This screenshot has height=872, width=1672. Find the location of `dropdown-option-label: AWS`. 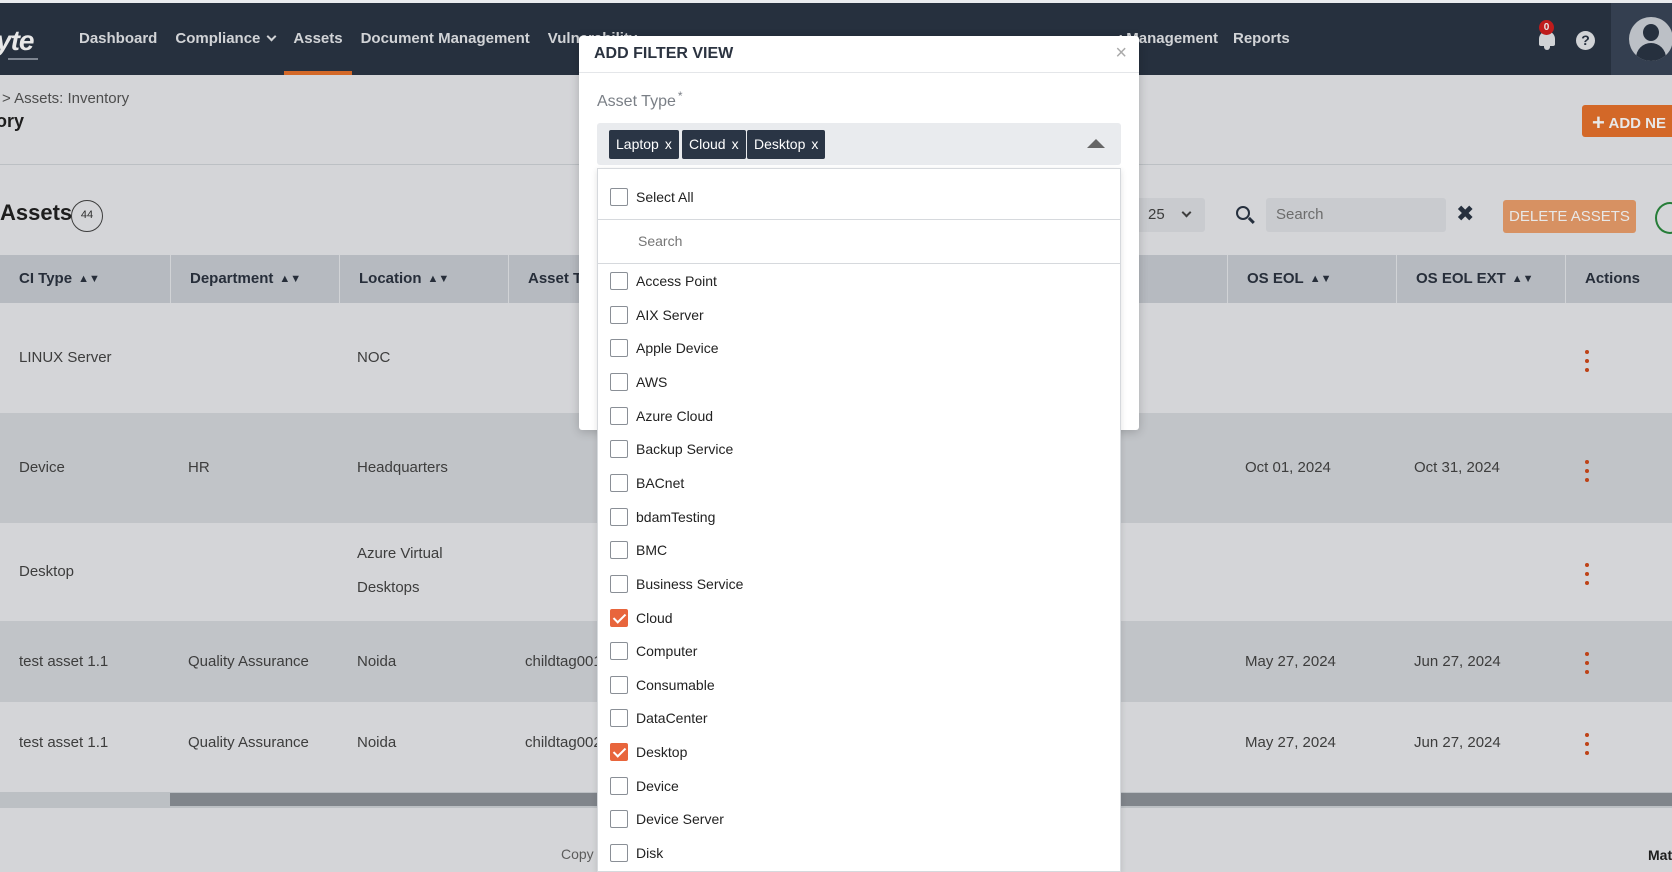

dropdown-option-label: AWS is located at coordinates (652, 381).